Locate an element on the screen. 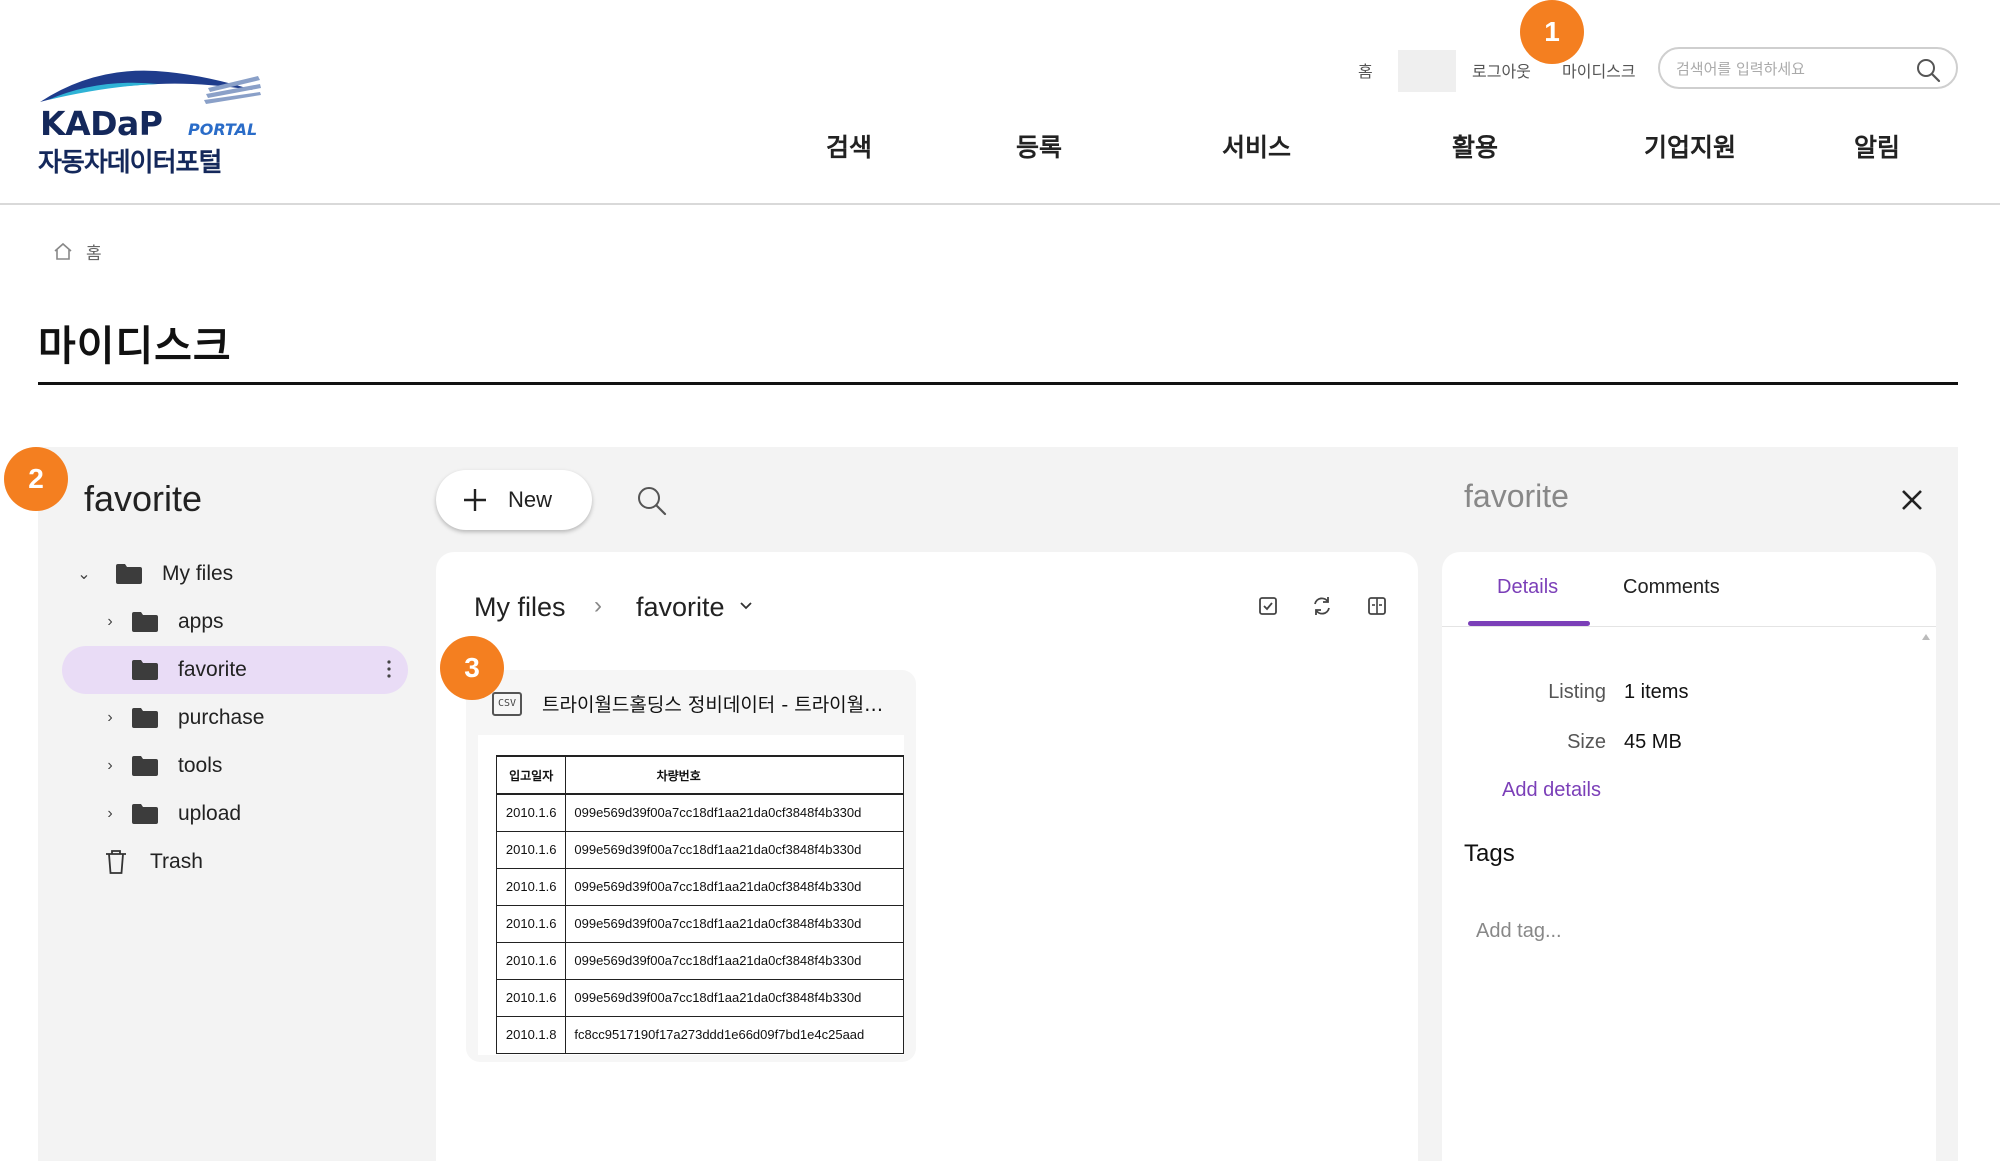  site-search is located at coordinates (1808, 68).